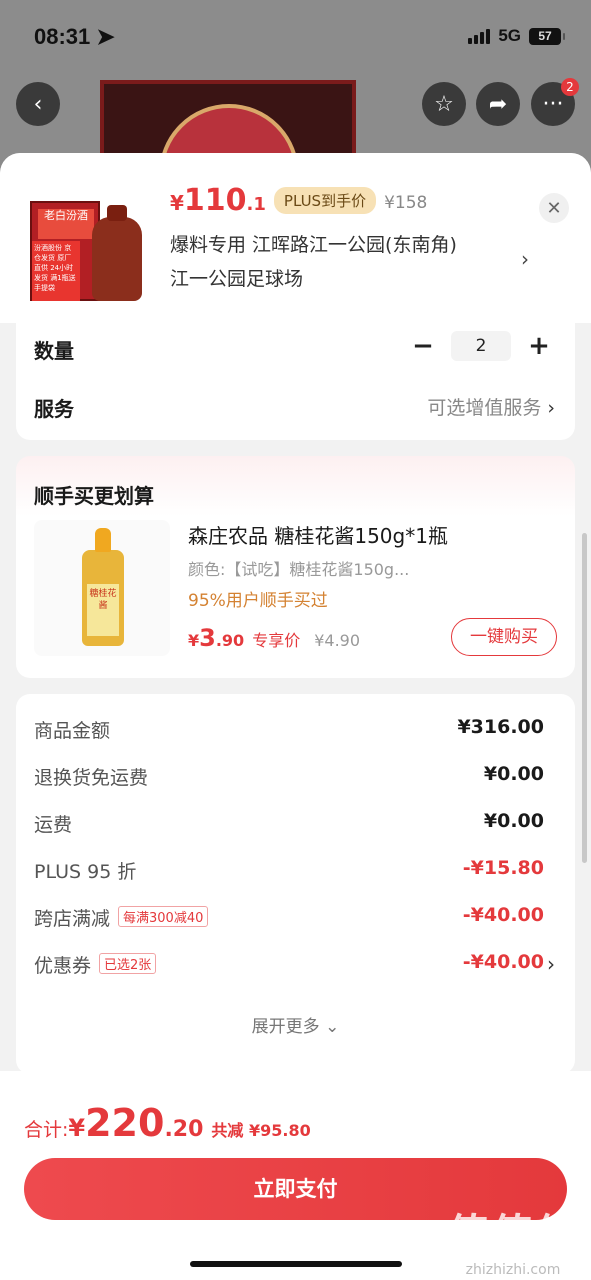 The image size is (591, 1280). I want to click on price-row: ¥110.1 PLUS到手价 ¥158, so click(298, 200).